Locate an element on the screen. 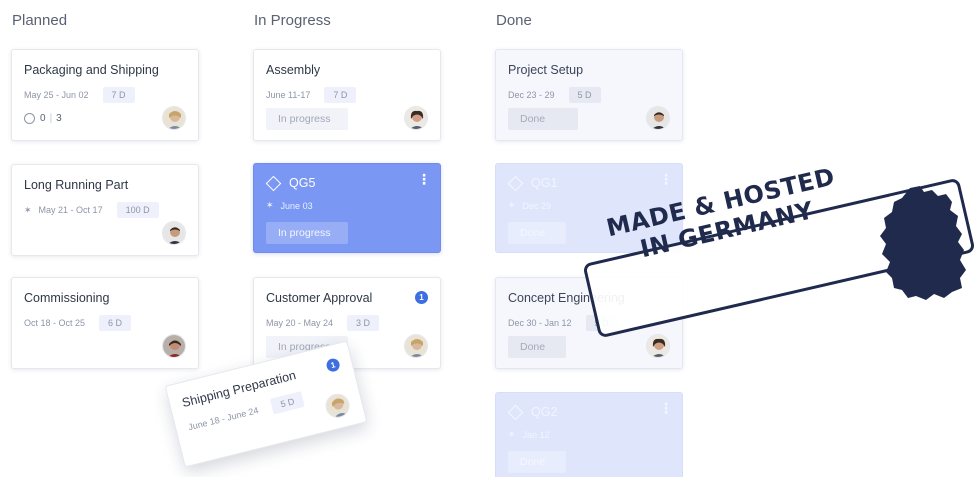 The image size is (975, 477). task-meta: May 20 - May 24 3 D is located at coordinates (323, 323).